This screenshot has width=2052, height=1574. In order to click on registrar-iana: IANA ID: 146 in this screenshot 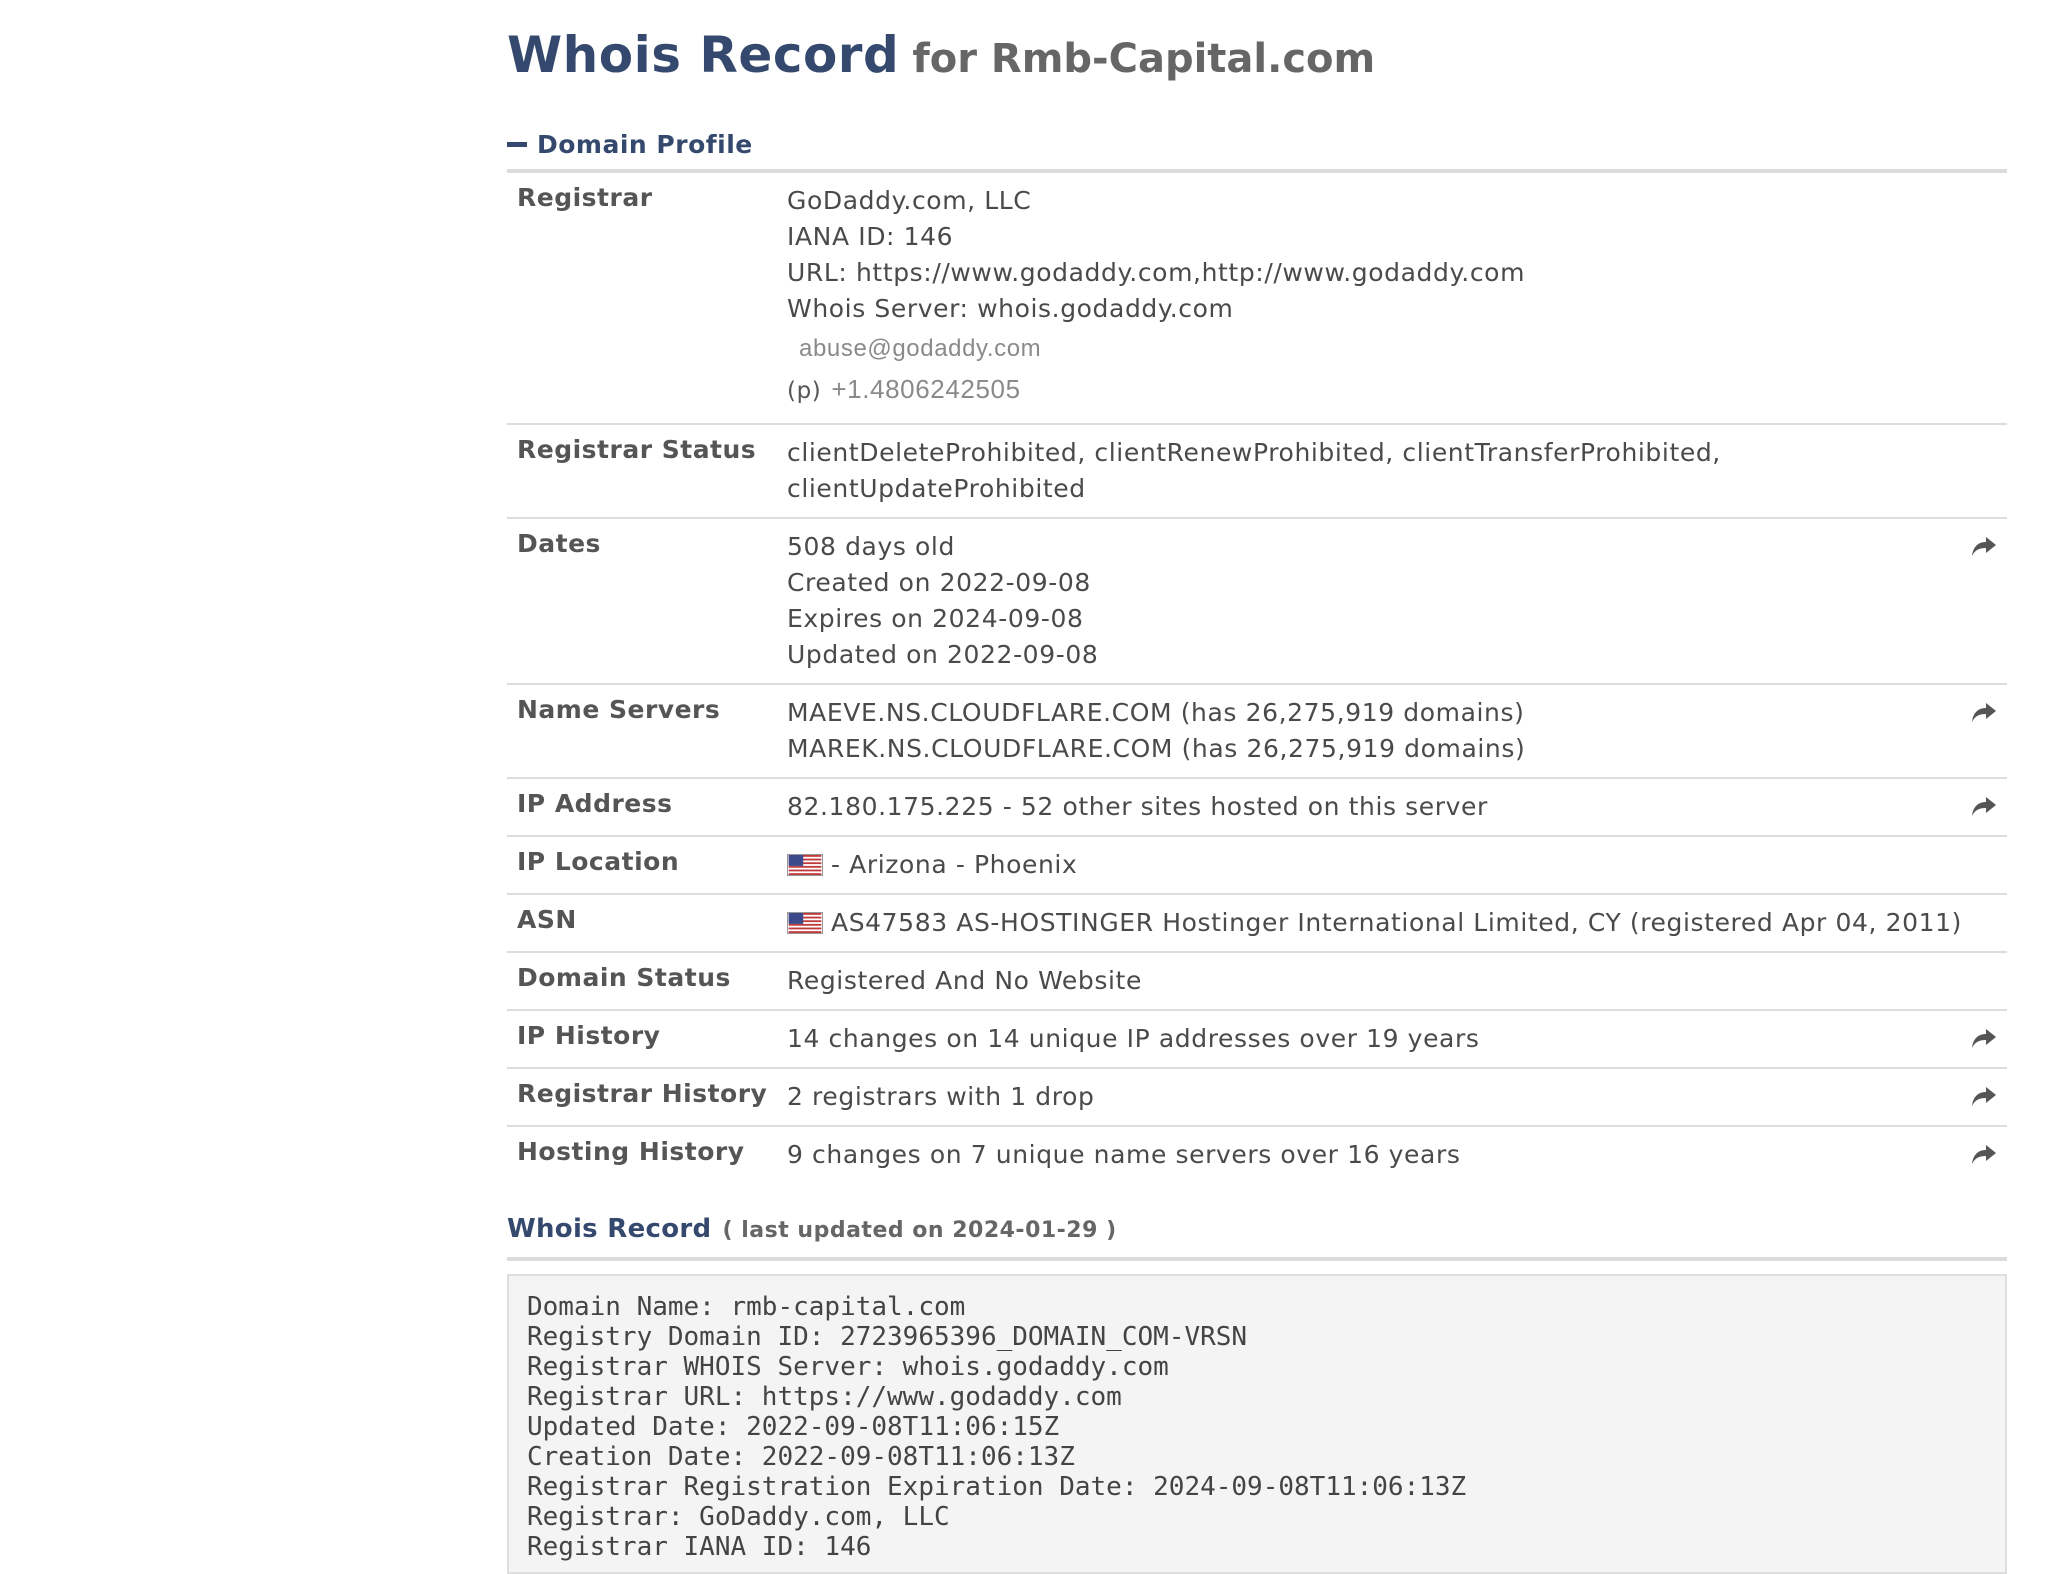, I will do `click(870, 236)`.